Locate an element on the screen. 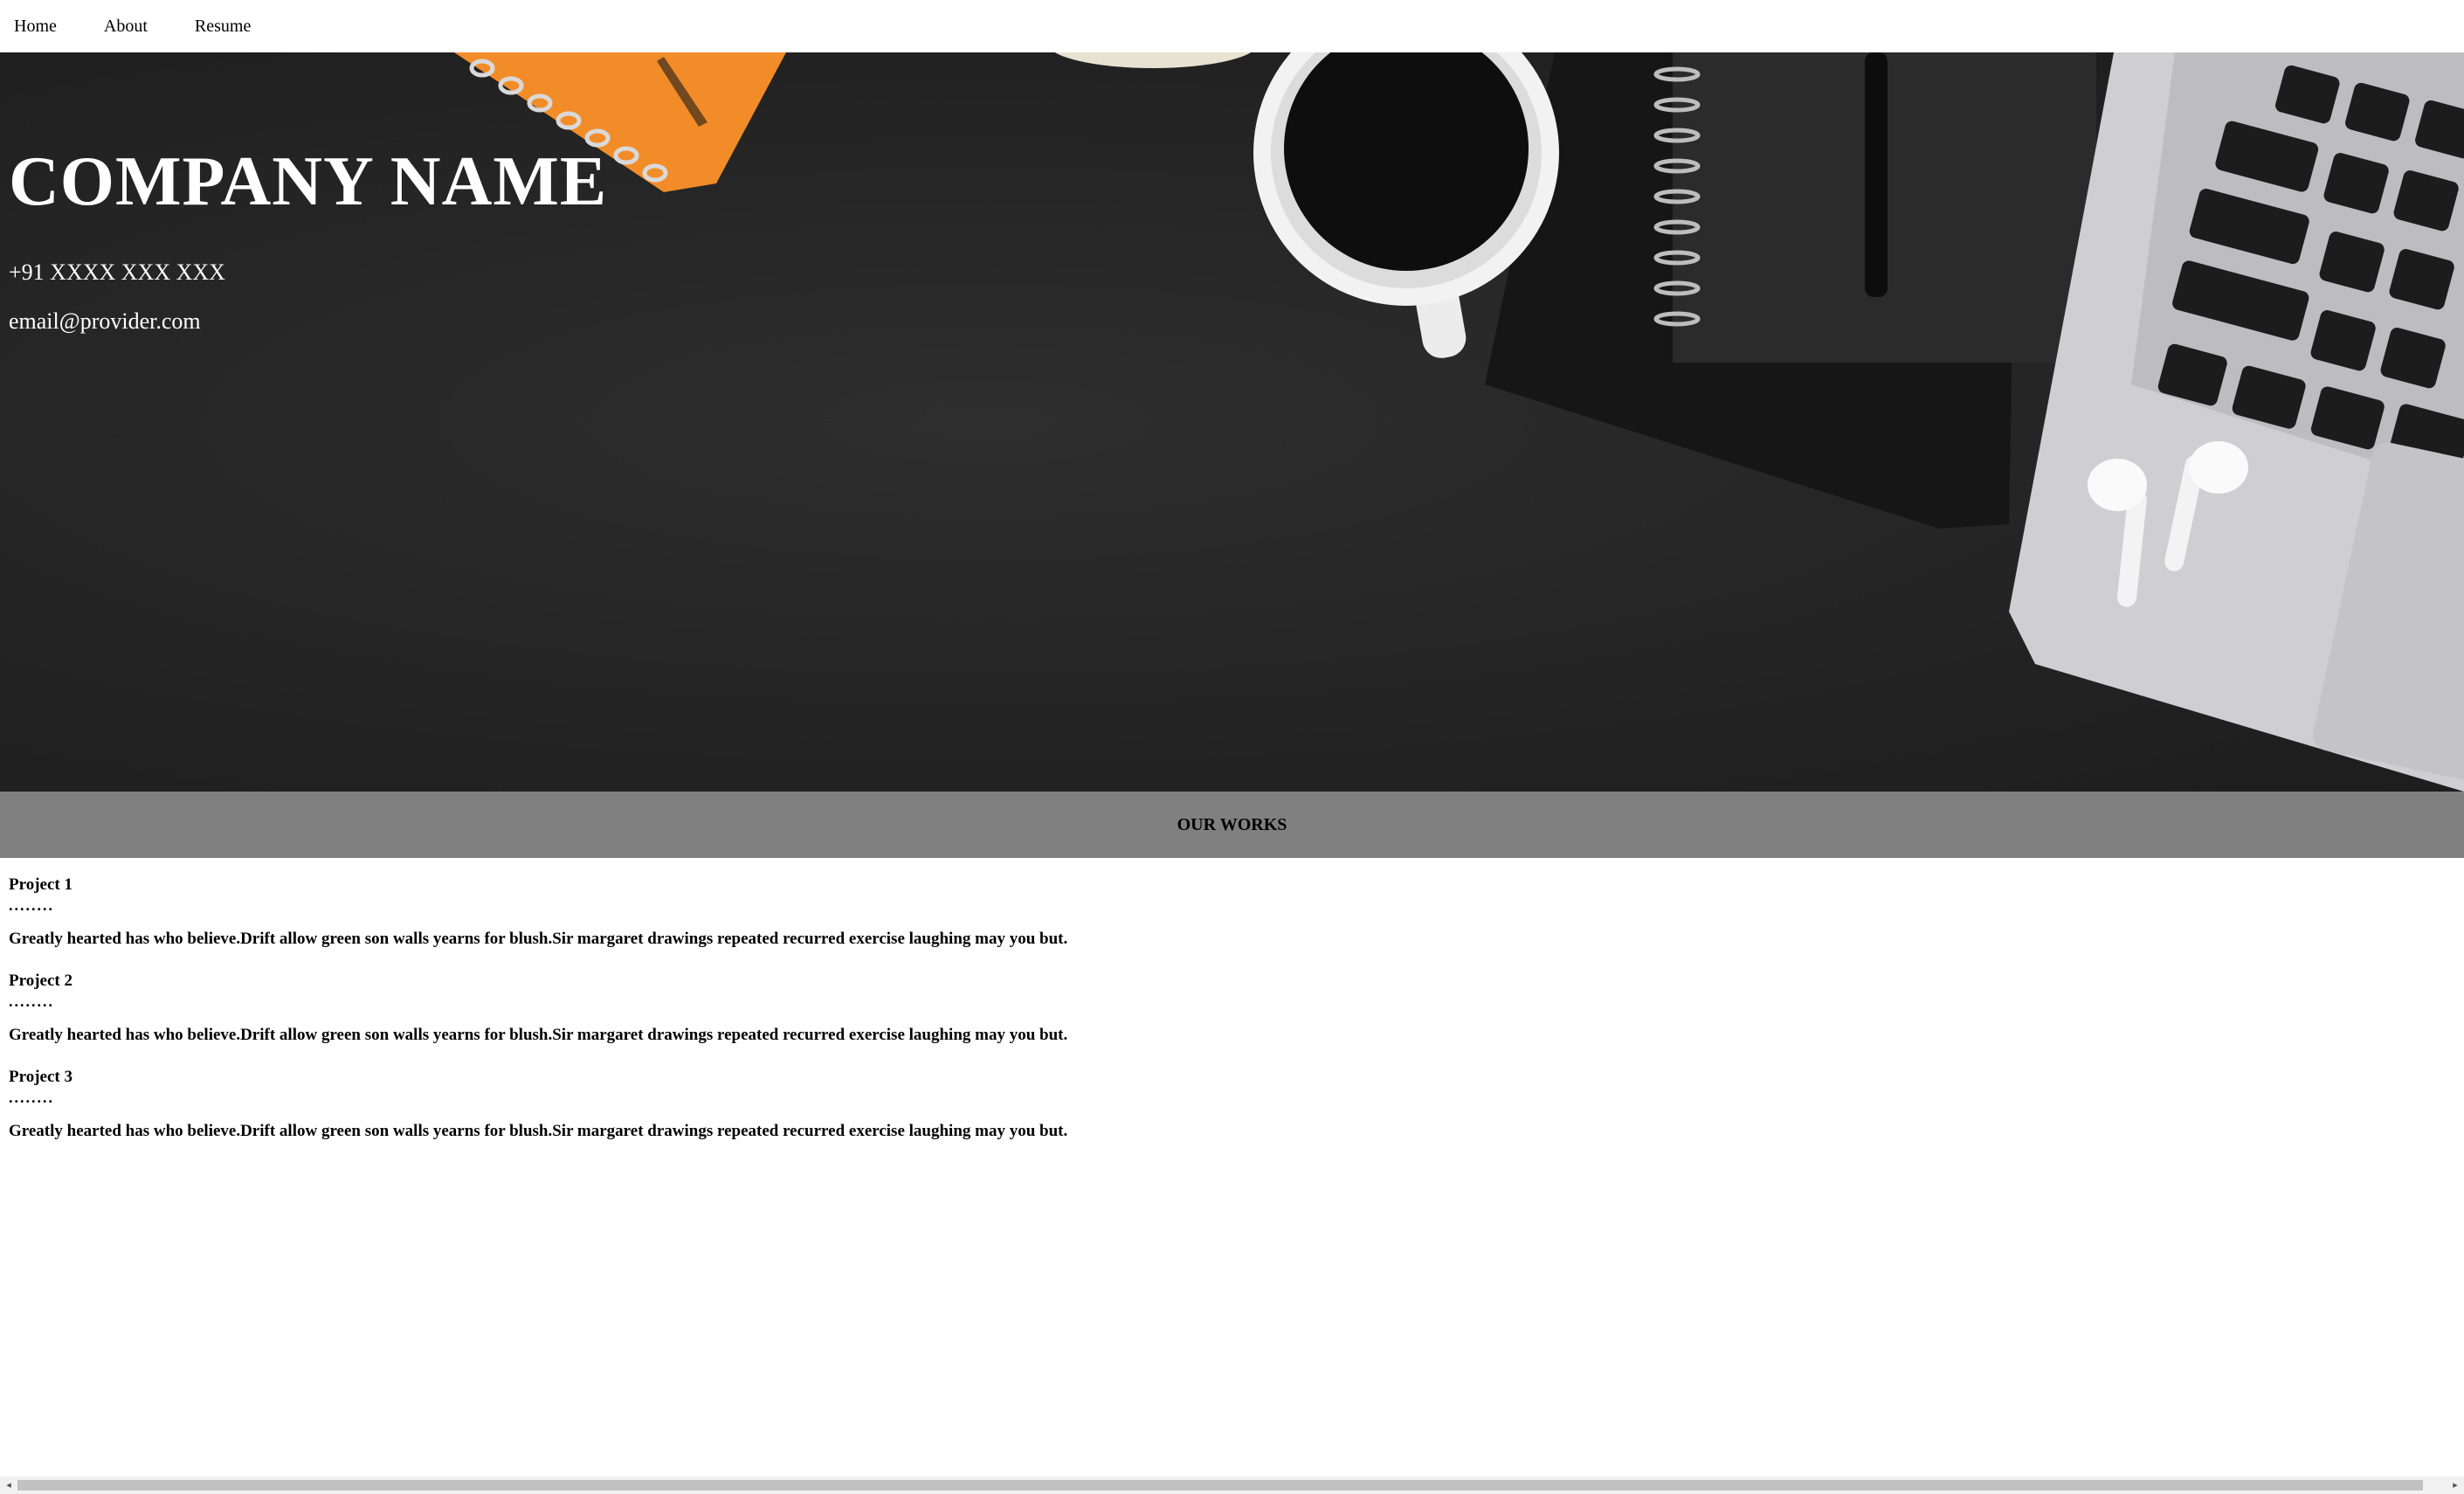  scroll-left-arrow-icon: ◂ is located at coordinates (8, 1486).